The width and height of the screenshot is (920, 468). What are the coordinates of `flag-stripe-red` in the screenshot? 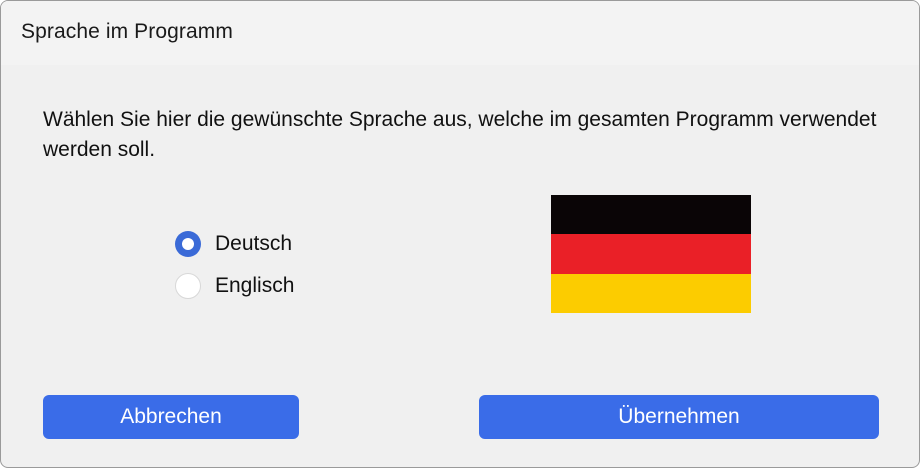 It's located at (651, 254).